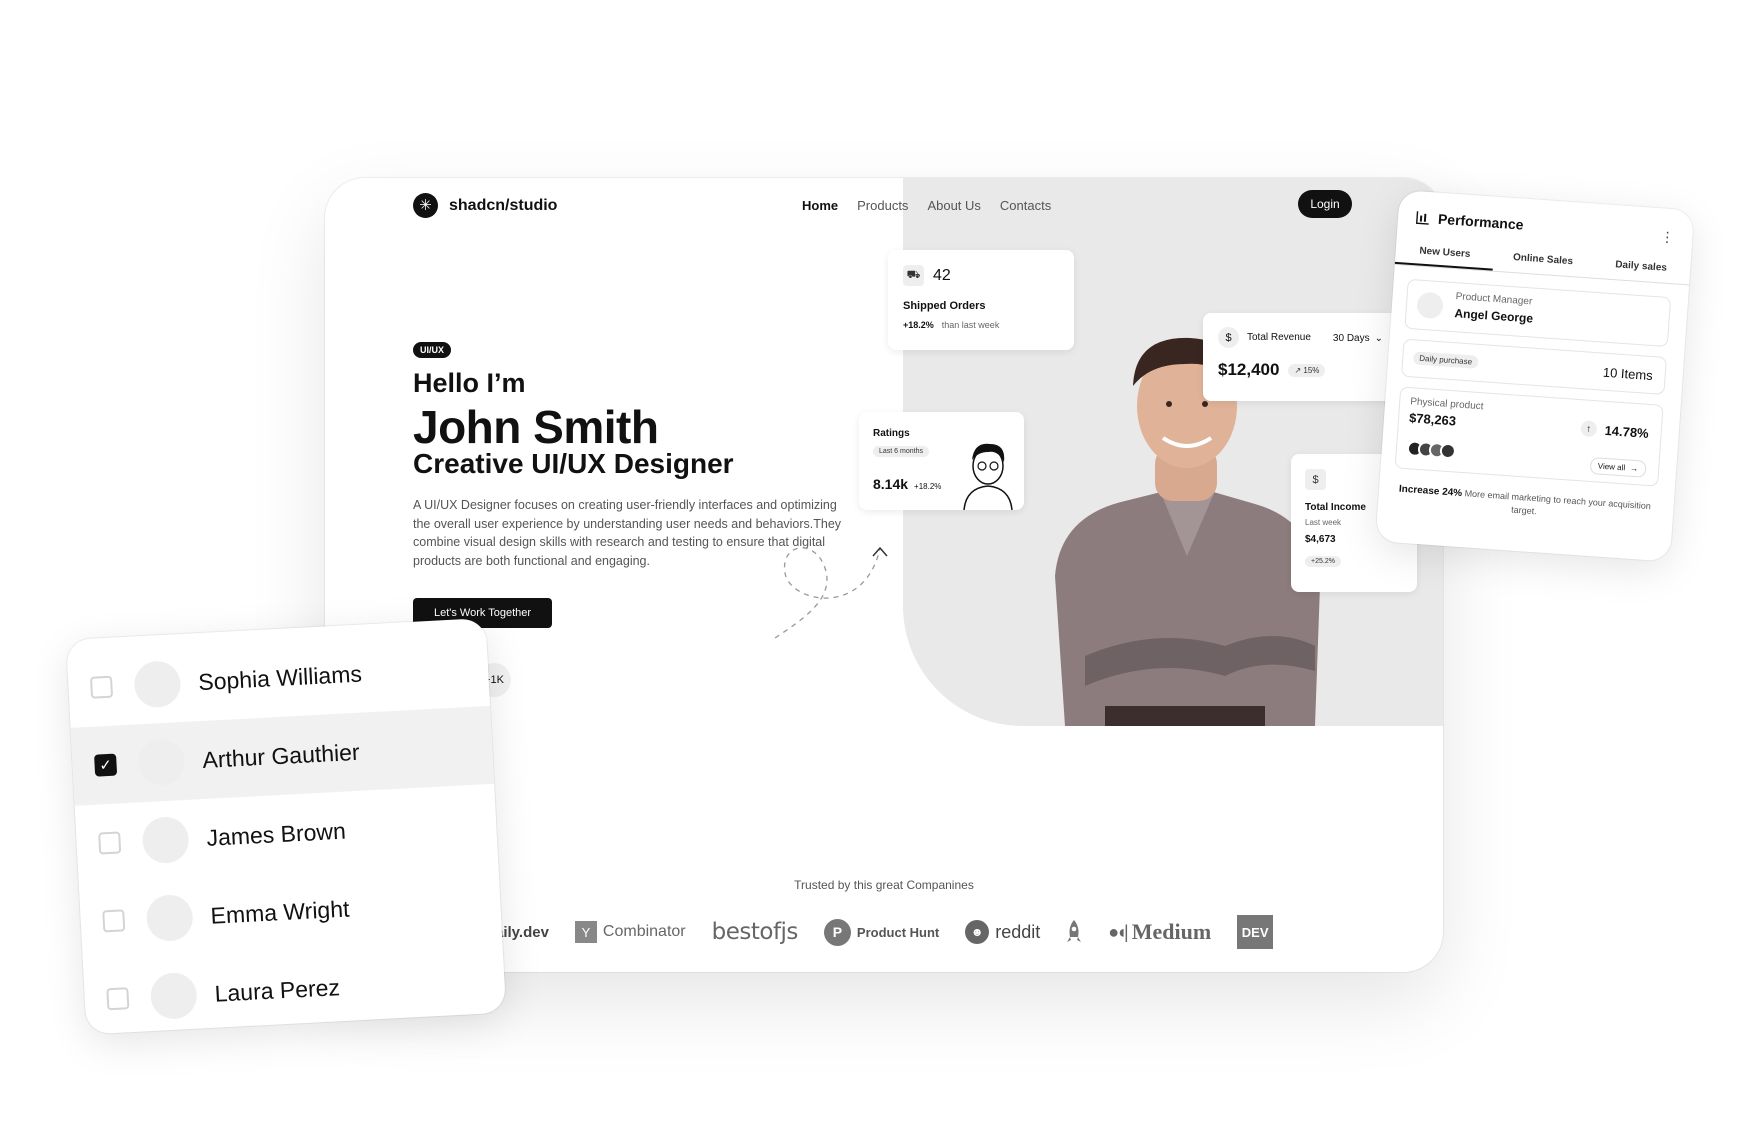 This screenshot has width=1762, height=1140. I want to click on user-name: Sophia Williams, so click(280, 677).